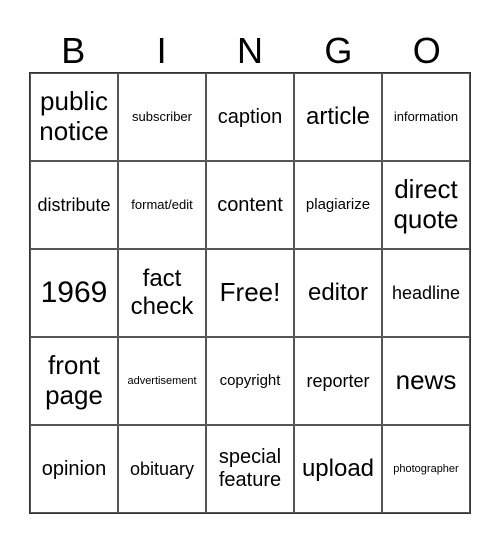 This screenshot has height=544, width=500. What do you see at coordinates (74, 381) in the screenshot?
I see `bingo-cell: front page` at bounding box center [74, 381].